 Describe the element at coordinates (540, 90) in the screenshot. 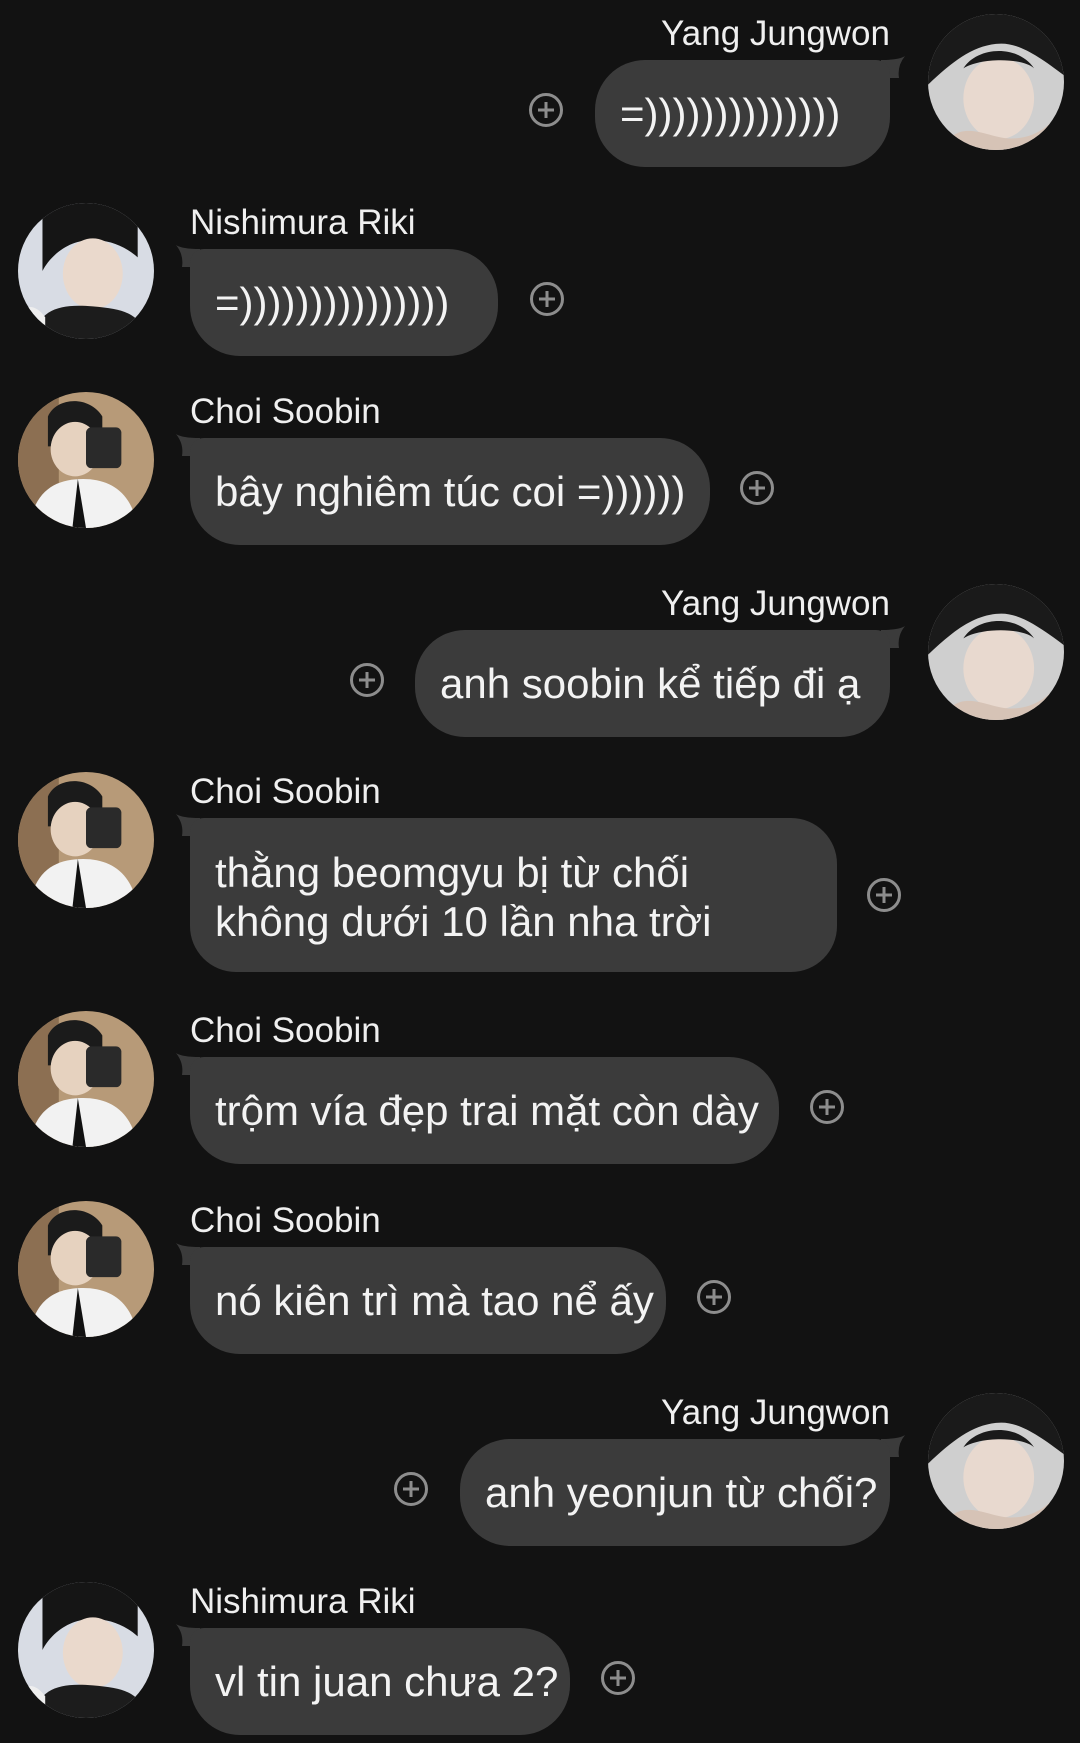

I see `message-row: Yang Jungwon =))))))))))))))` at that location.